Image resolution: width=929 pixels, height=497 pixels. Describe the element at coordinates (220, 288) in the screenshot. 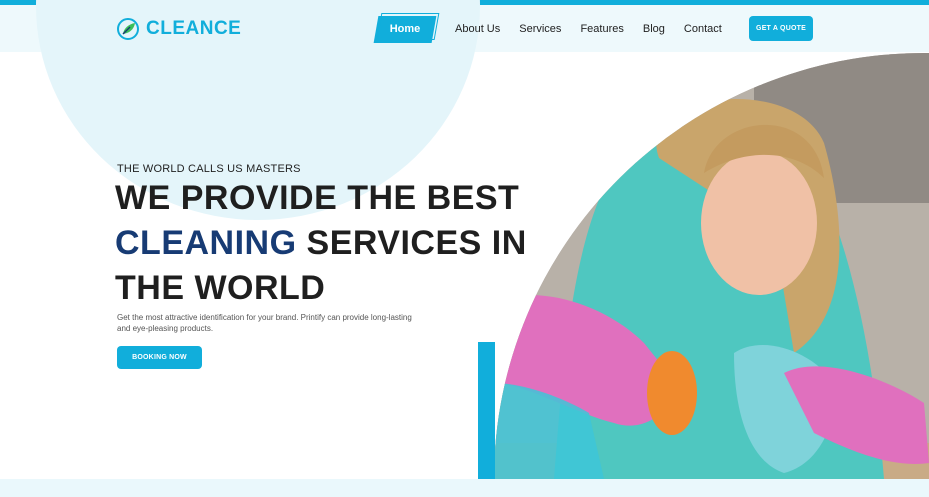

I see `headline-line-3: THE WORLD` at that location.